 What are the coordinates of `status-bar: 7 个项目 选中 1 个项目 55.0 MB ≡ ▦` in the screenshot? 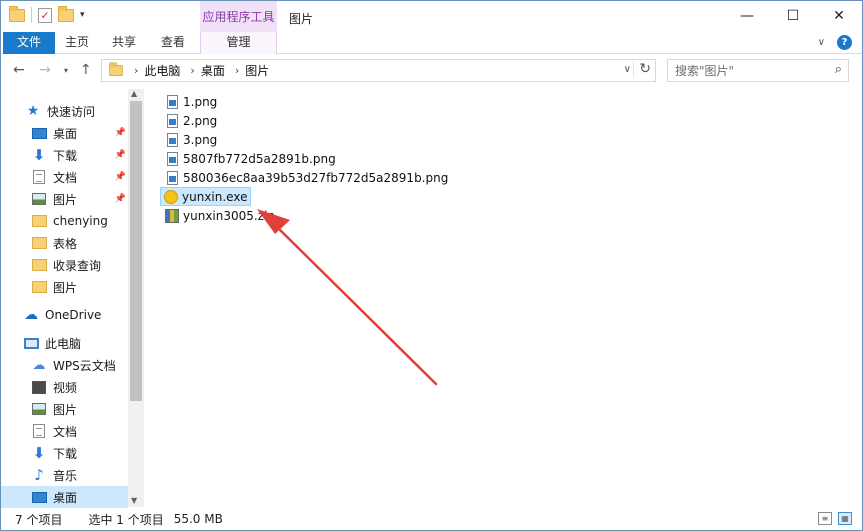 It's located at (431, 519).